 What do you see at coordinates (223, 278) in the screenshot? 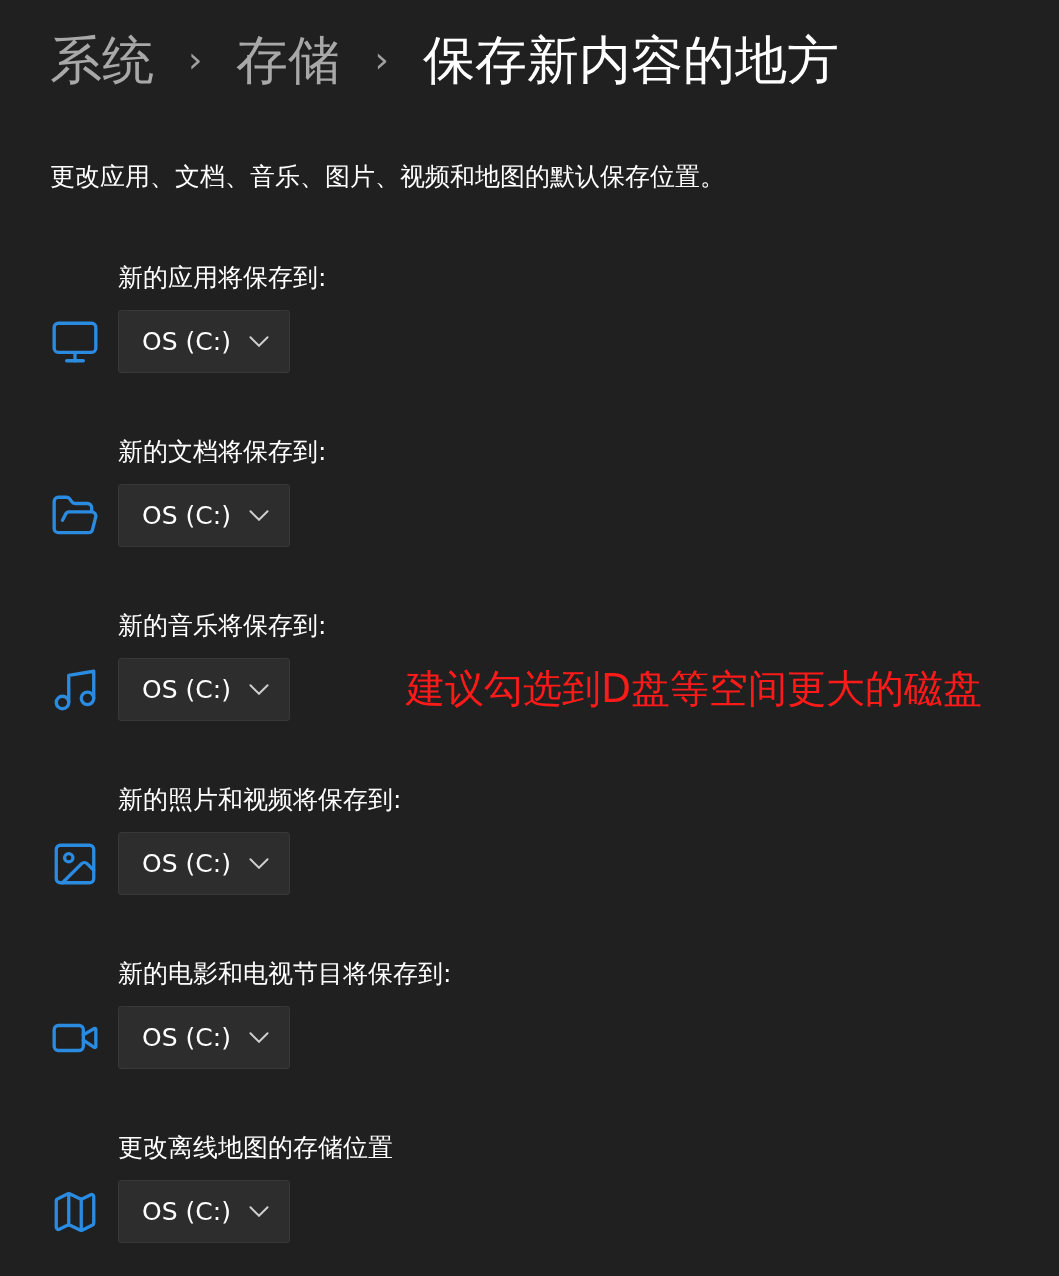
I see `location-label: 新的应用将保存到:` at bounding box center [223, 278].